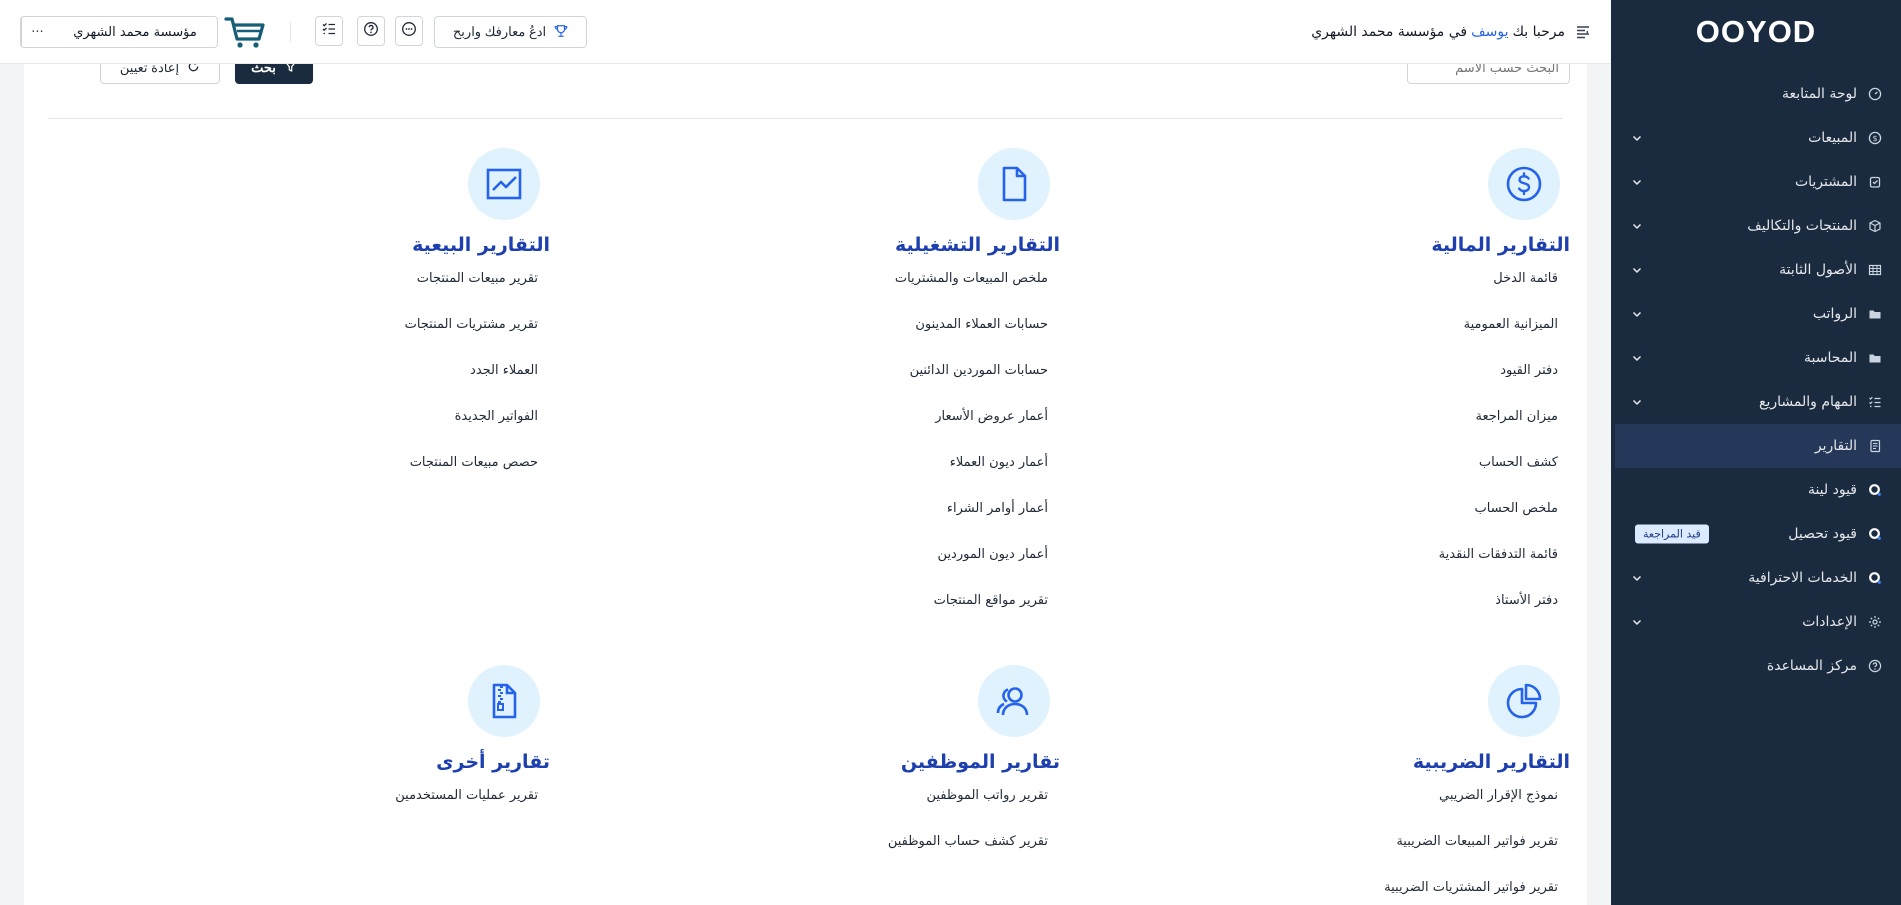  Describe the element at coordinates (1489, 32) in the screenshot. I see `user-name: يوسف` at that location.